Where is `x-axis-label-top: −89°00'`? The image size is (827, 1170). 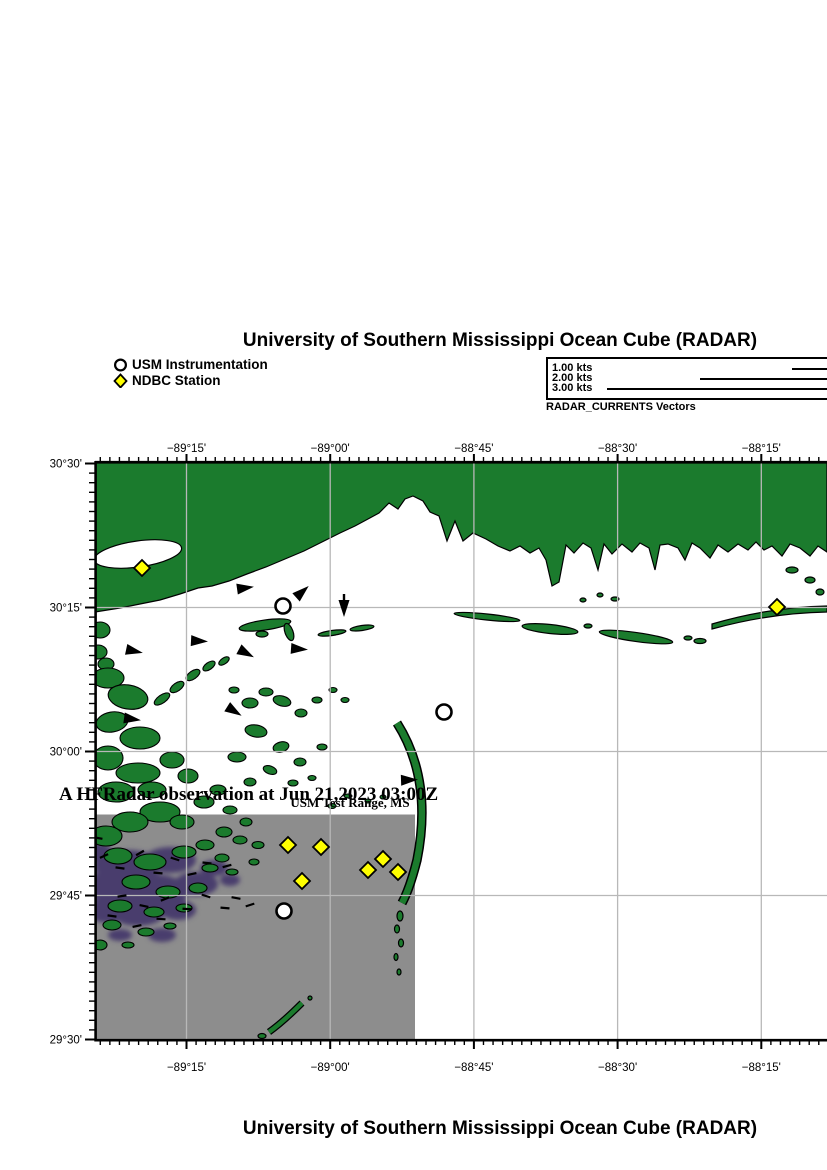 x-axis-label-top: −89°00' is located at coordinates (330, 449).